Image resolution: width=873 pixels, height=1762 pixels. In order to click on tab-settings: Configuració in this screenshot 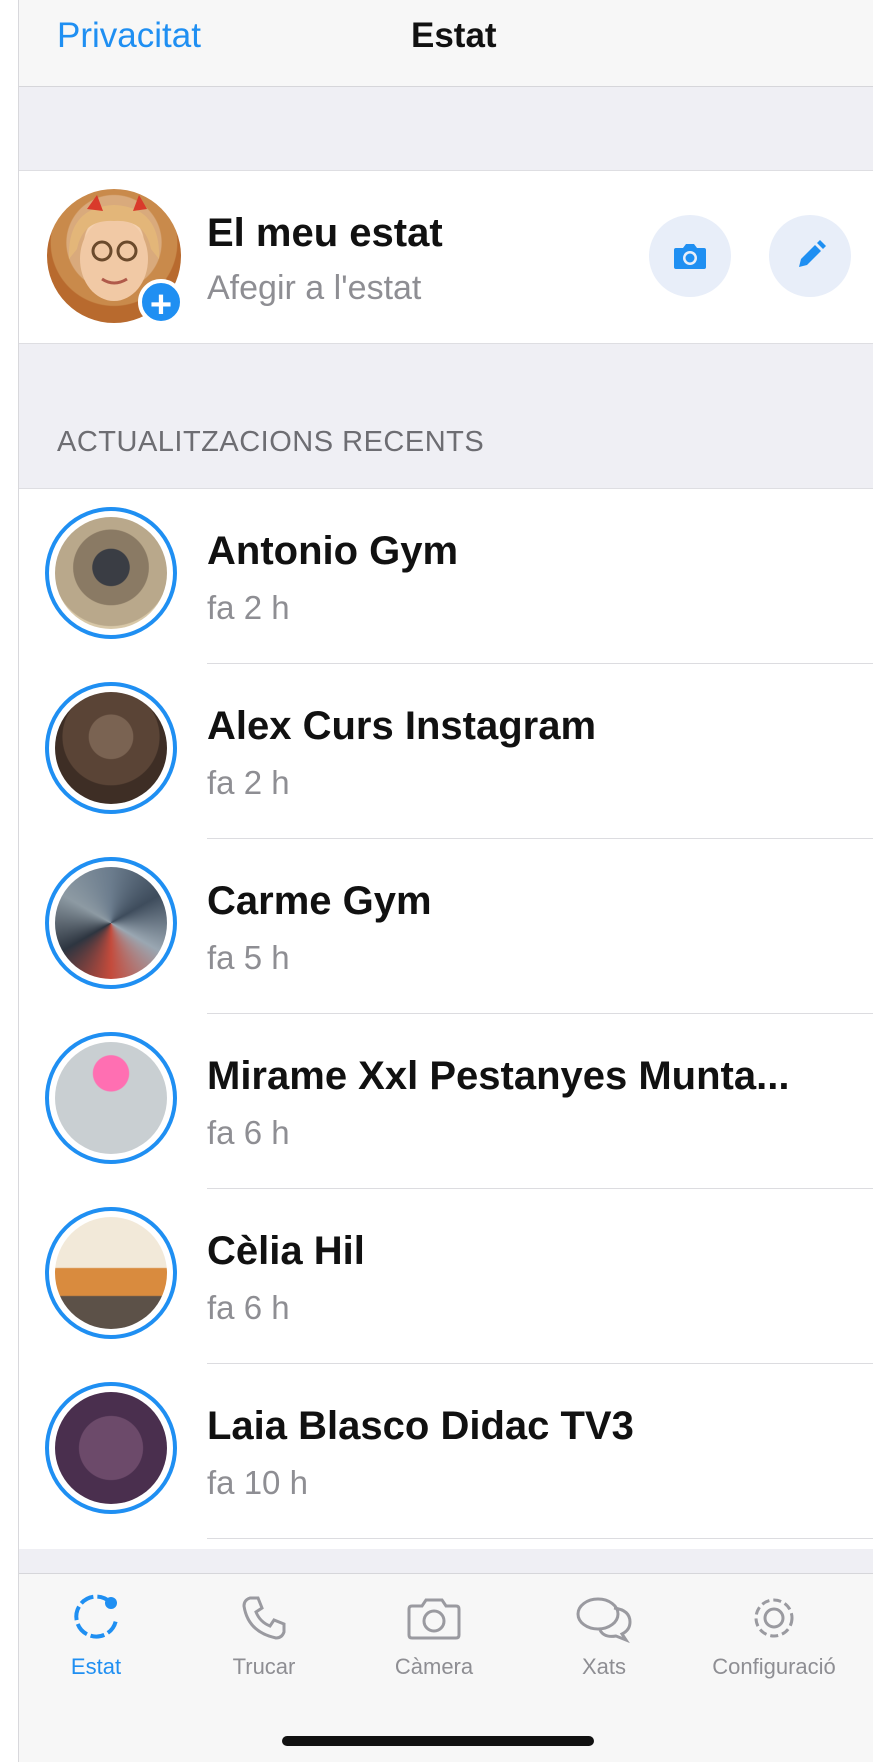, I will do `click(774, 1636)`.